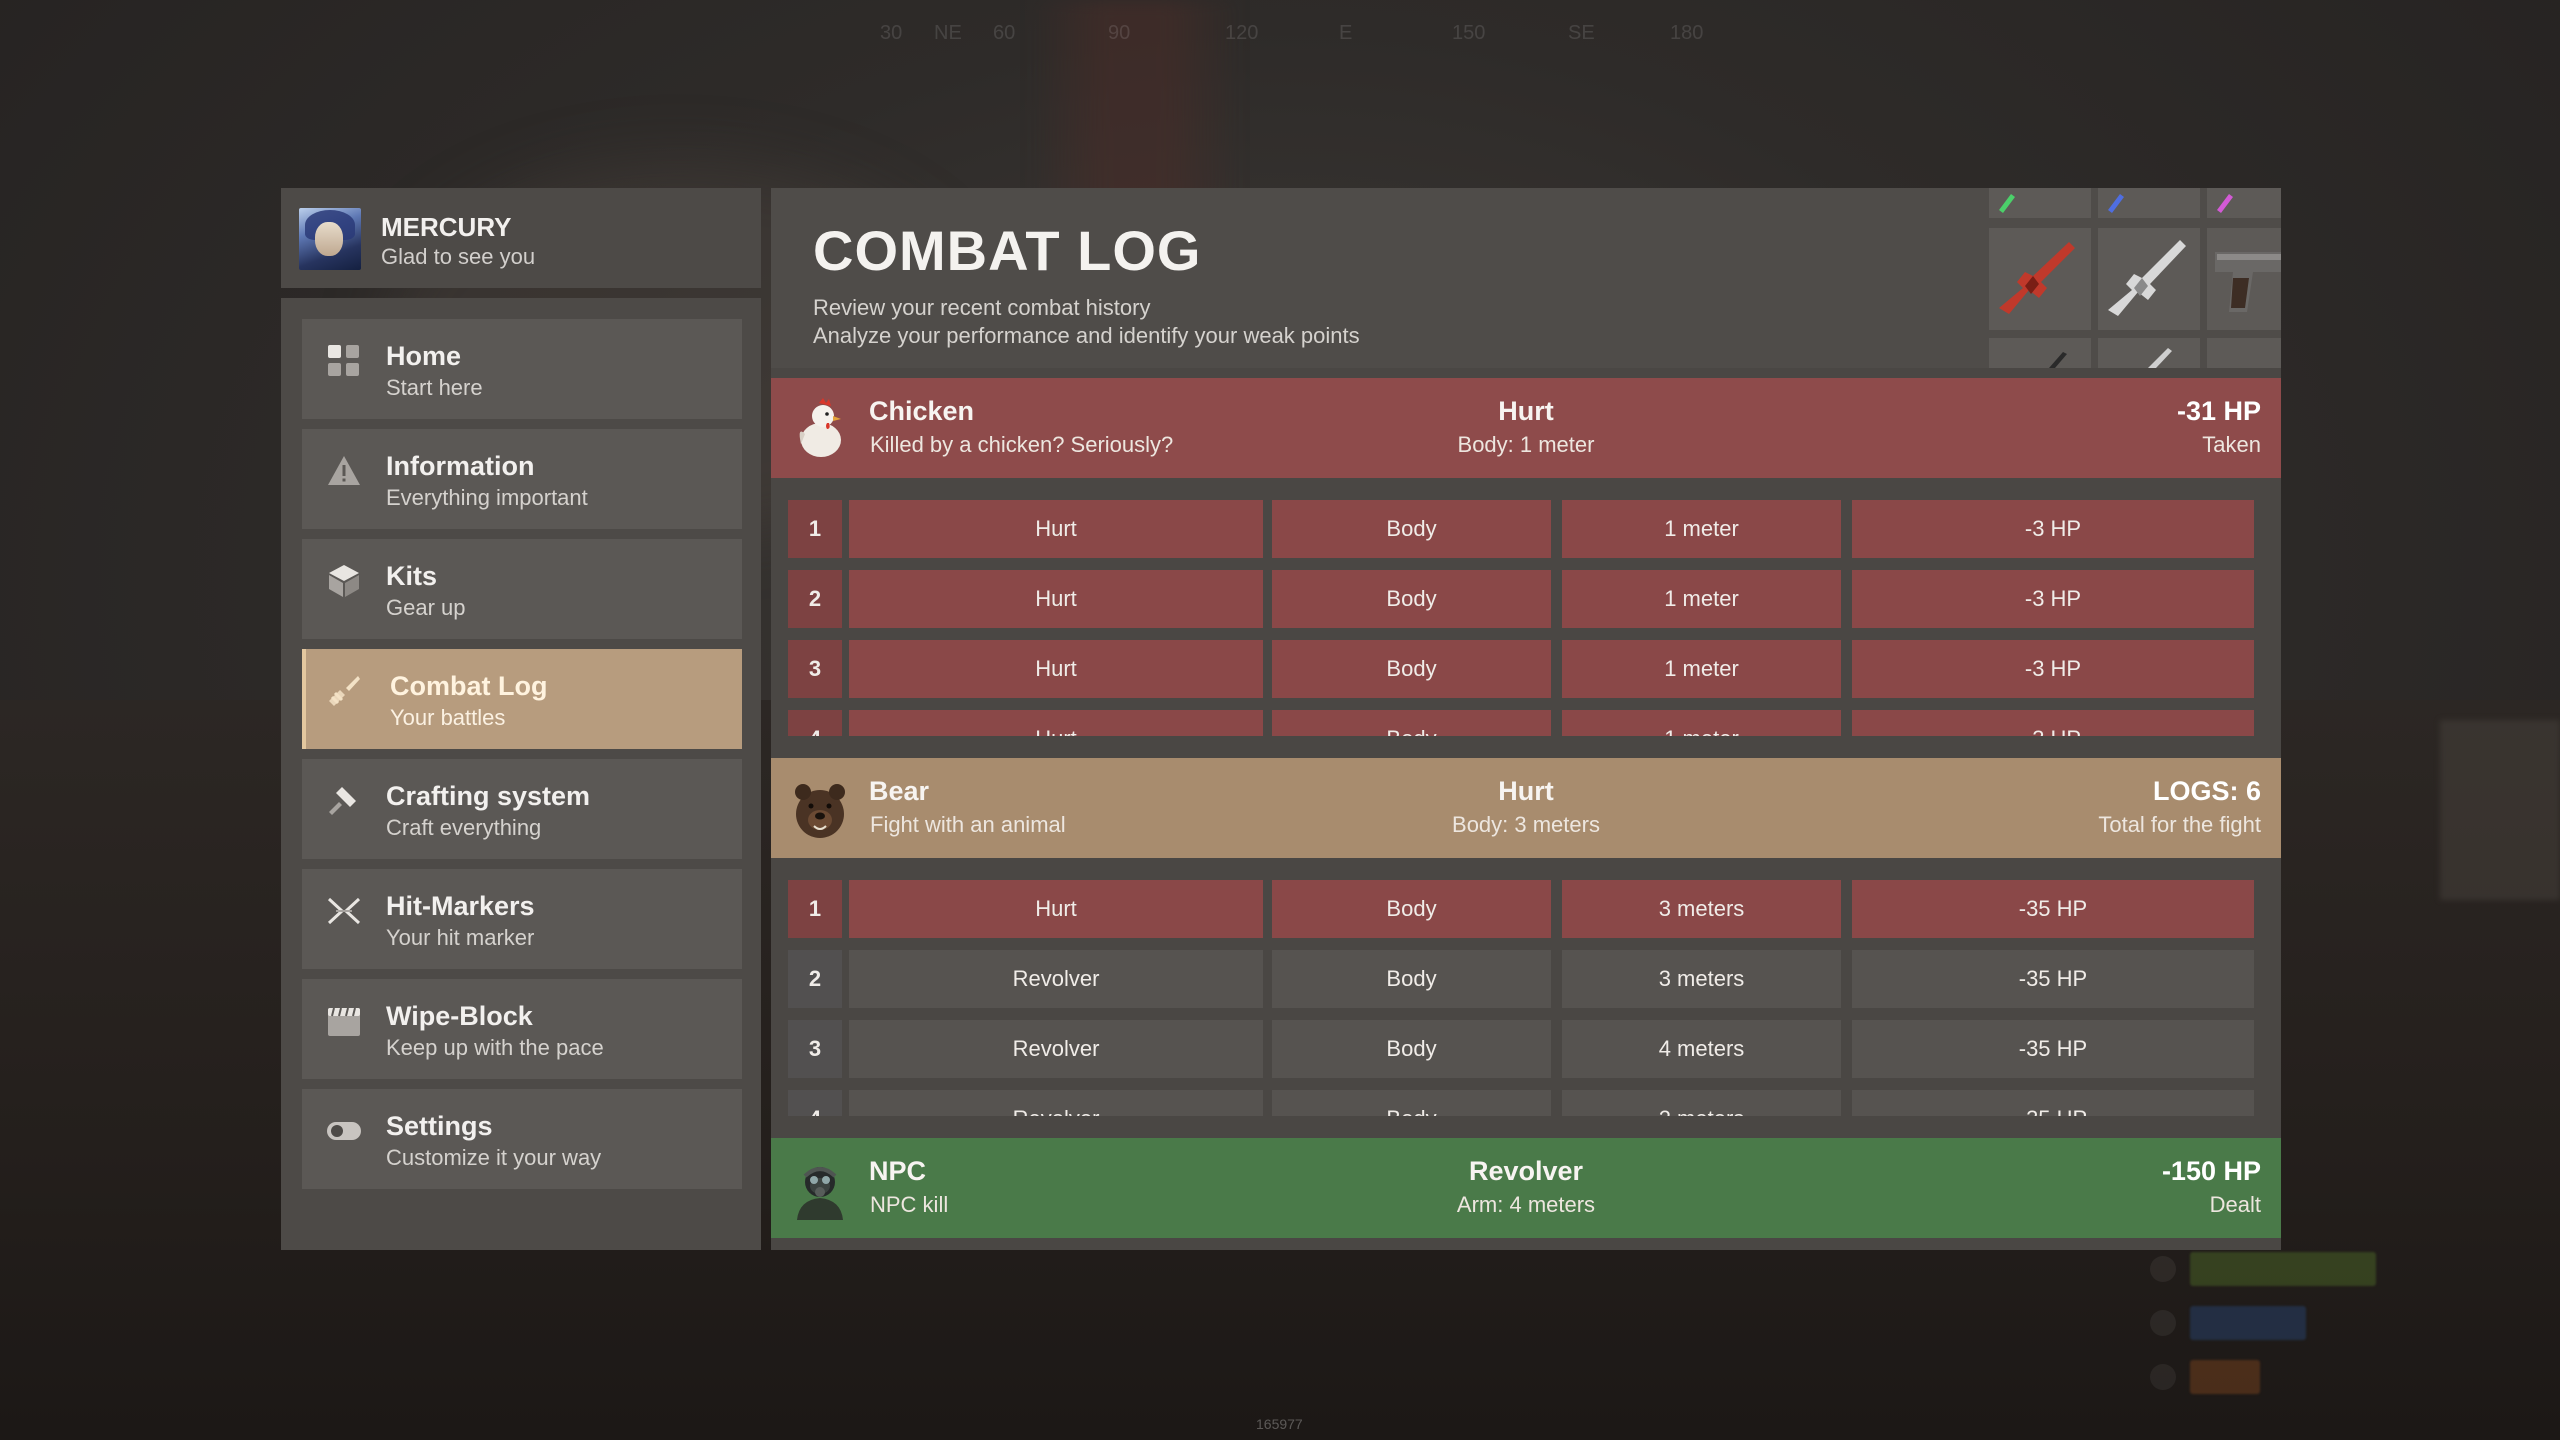 The height and width of the screenshot is (1440, 2560). Describe the element at coordinates (1526, 444) in the screenshot. I see `entry-detail: Body: 1 meter` at that location.